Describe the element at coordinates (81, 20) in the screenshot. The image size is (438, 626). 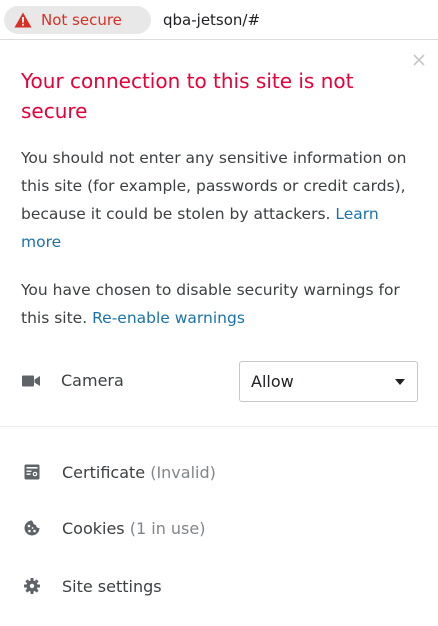
I see `security-label: Not secure` at that location.